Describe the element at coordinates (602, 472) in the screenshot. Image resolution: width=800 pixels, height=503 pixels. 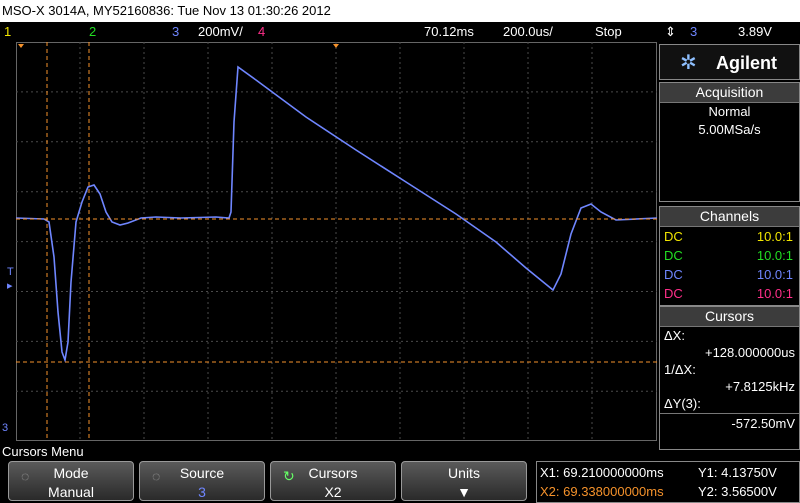
I see `x1-readout: X1: 69.210000000ms` at that location.